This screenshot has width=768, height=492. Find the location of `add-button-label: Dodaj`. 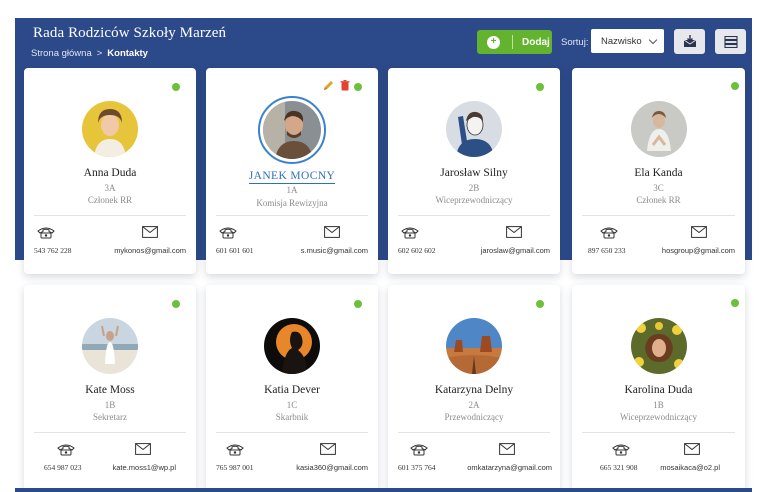

add-button-label: Dodaj is located at coordinates (536, 42).